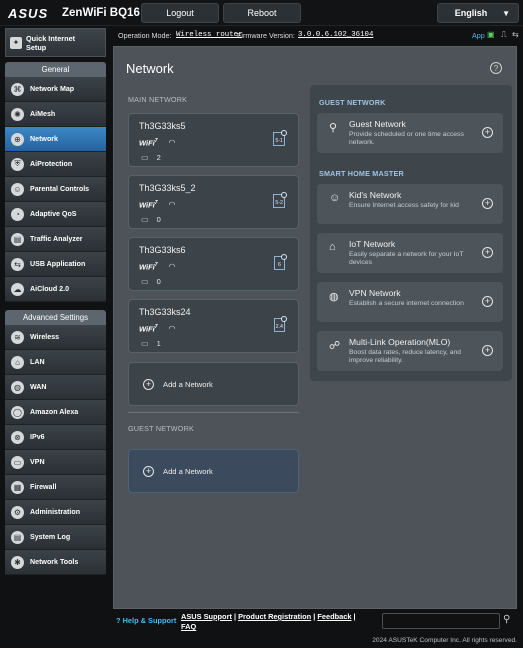  I want to click on sidebar-item-network: ⊕ Network, so click(55, 139).